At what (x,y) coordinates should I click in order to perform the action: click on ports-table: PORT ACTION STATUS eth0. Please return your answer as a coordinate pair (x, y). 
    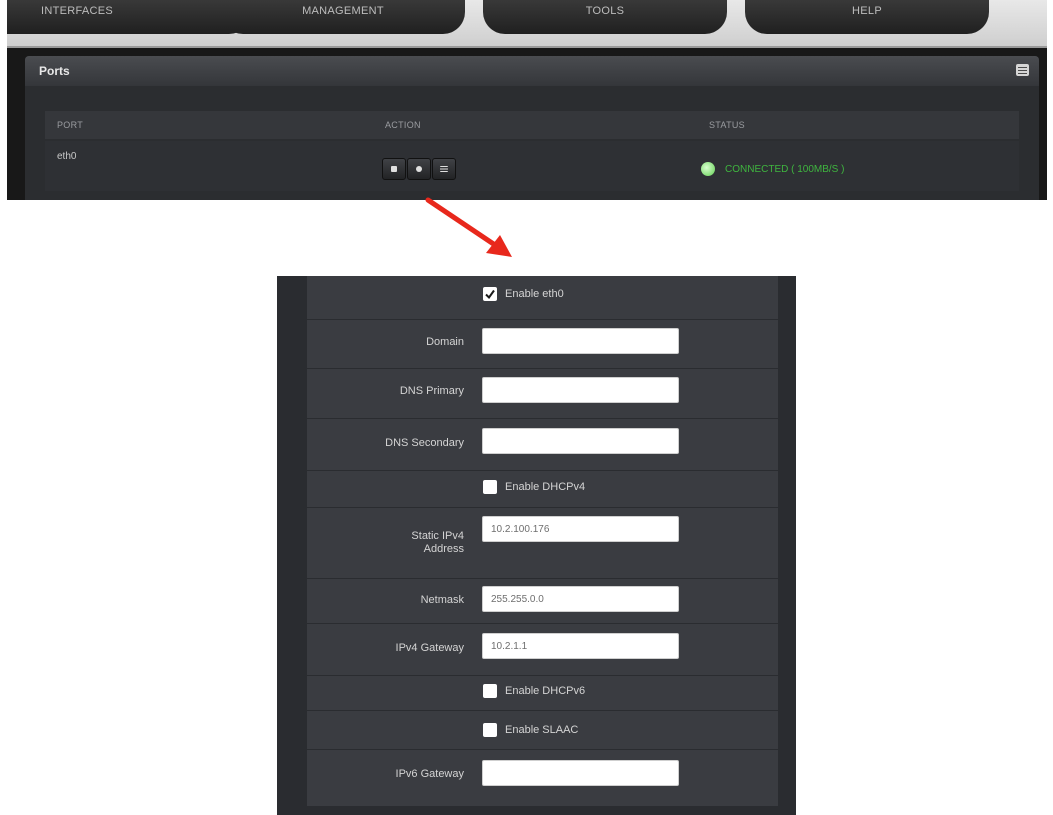
    Looking at the image, I should click on (532, 155).